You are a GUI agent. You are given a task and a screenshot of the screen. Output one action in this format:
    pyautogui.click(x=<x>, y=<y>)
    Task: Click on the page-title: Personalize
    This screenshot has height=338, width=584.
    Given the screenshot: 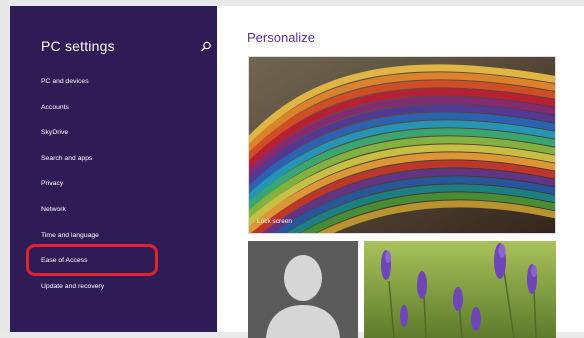 What is the action you would take?
    pyautogui.click(x=281, y=37)
    